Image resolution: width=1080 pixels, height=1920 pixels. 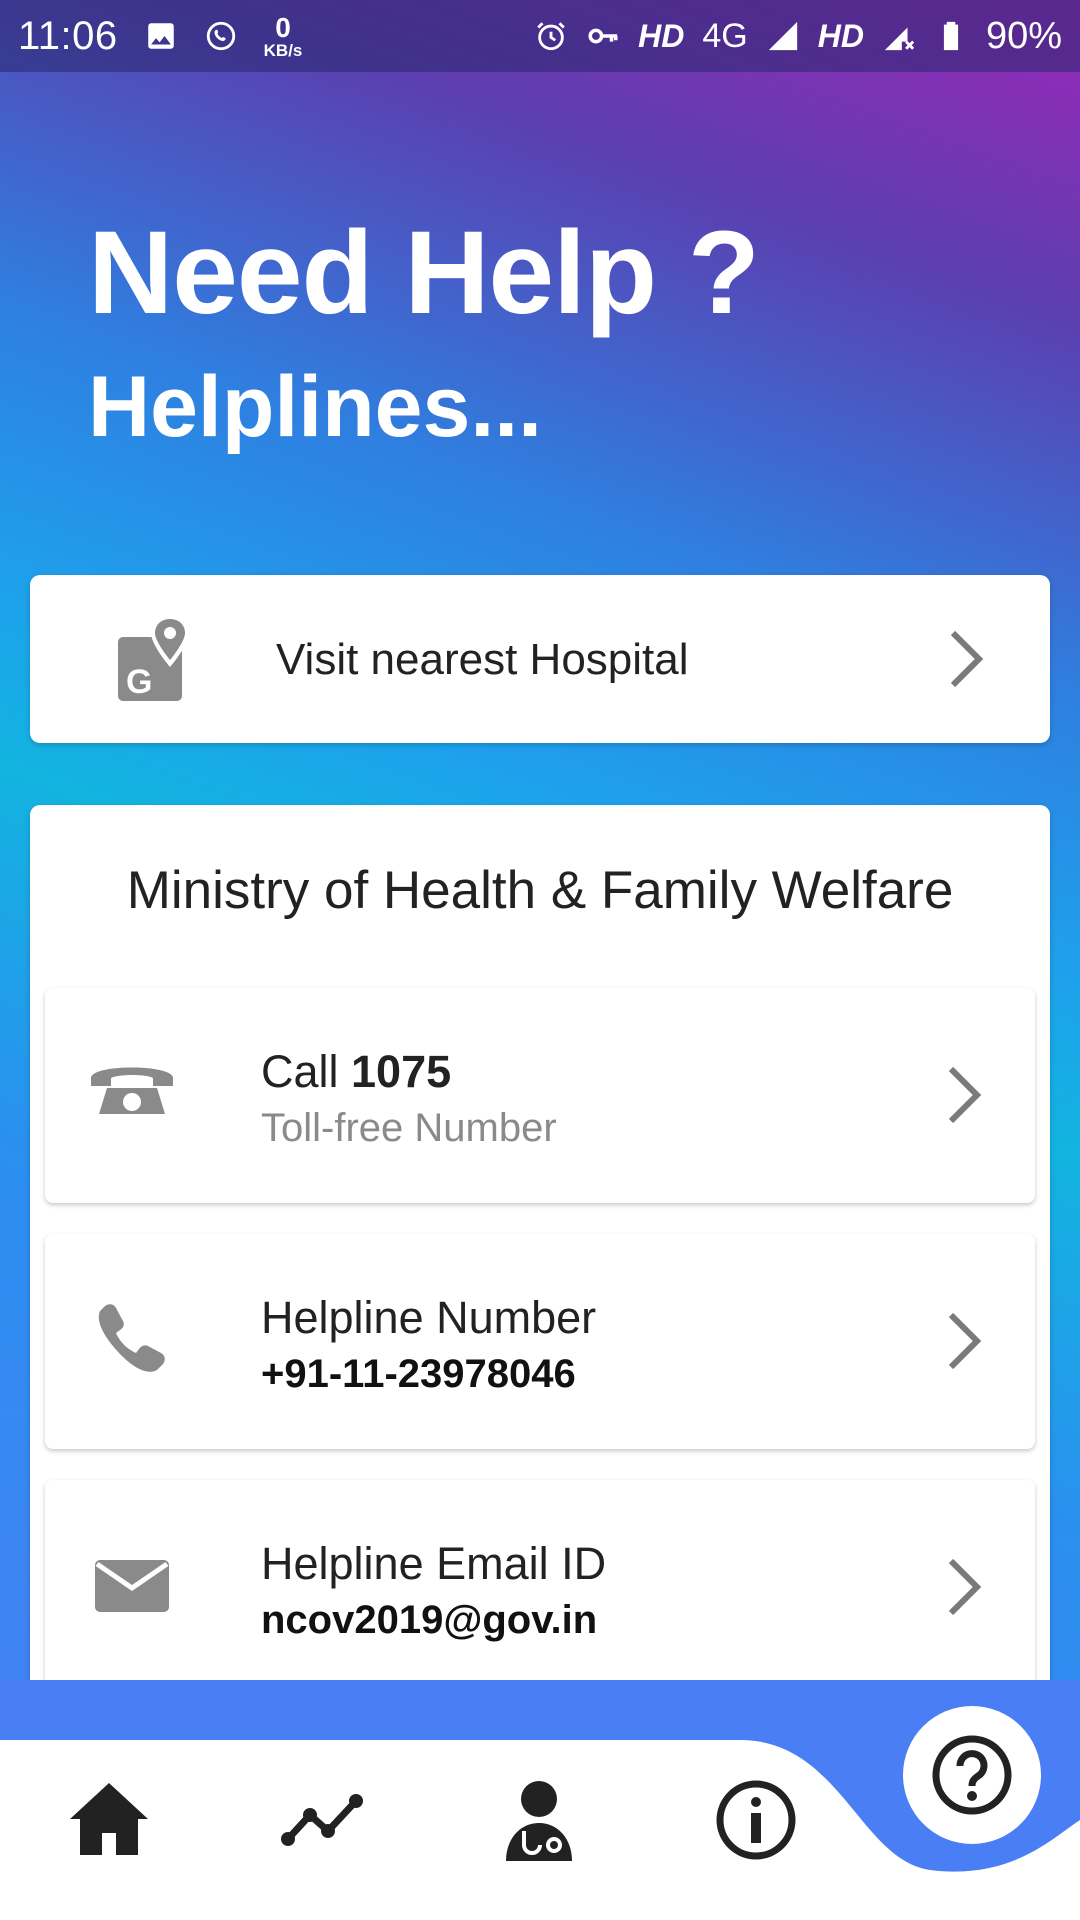 What do you see at coordinates (540, 890) in the screenshot?
I see `ministry-title: Ministry of Health & Family Welfare` at bounding box center [540, 890].